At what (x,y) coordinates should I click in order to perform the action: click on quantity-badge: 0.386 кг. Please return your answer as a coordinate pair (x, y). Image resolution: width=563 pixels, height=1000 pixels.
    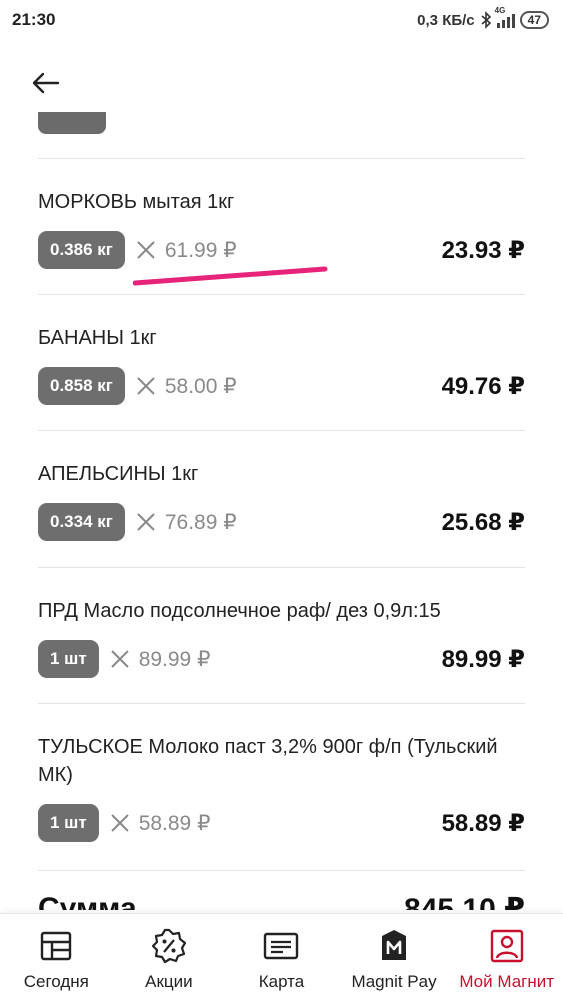
    Looking at the image, I should click on (81, 250).